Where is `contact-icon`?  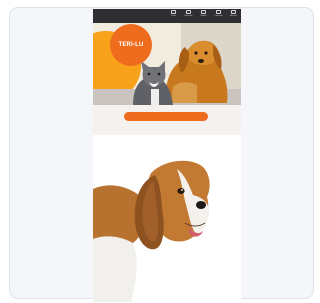 contact-icon is located at coordinates (218, 12).